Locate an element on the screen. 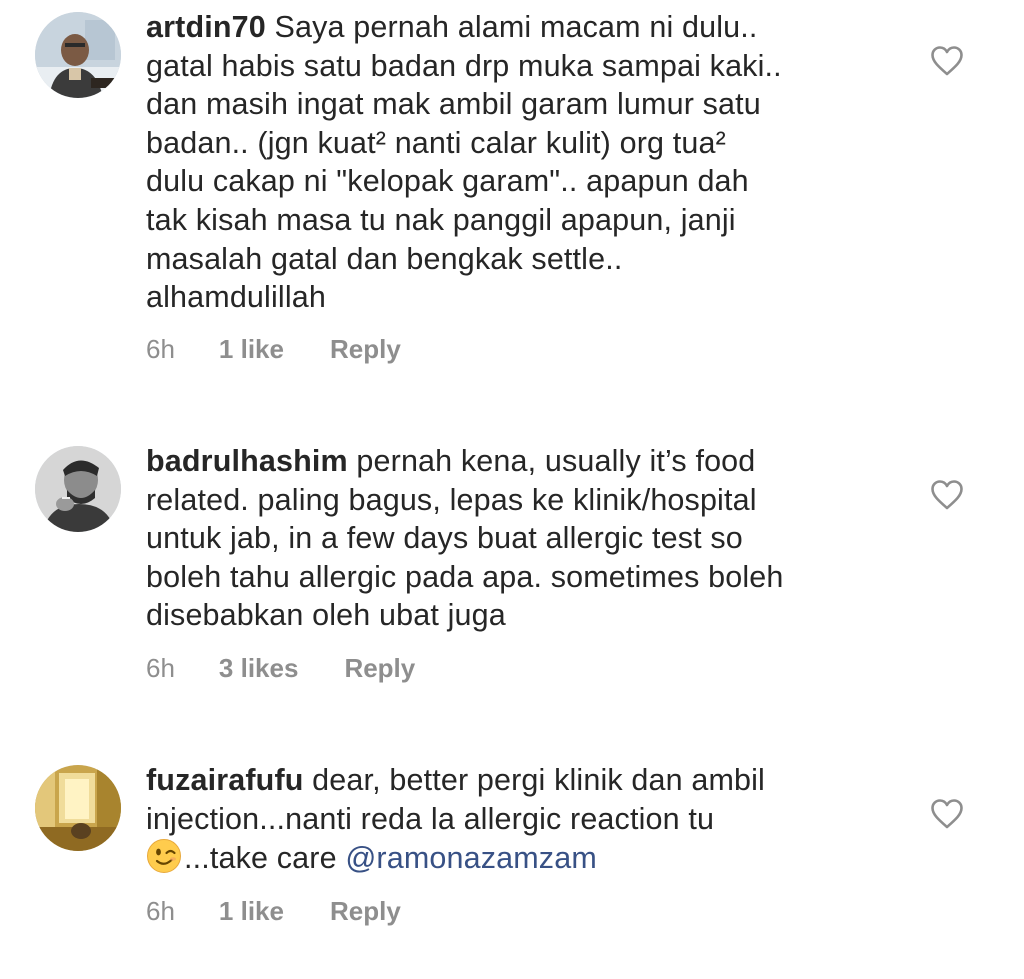  comment-text-line: masalah gatal dan bengkak settle.. is located at coordinates (384, 258).